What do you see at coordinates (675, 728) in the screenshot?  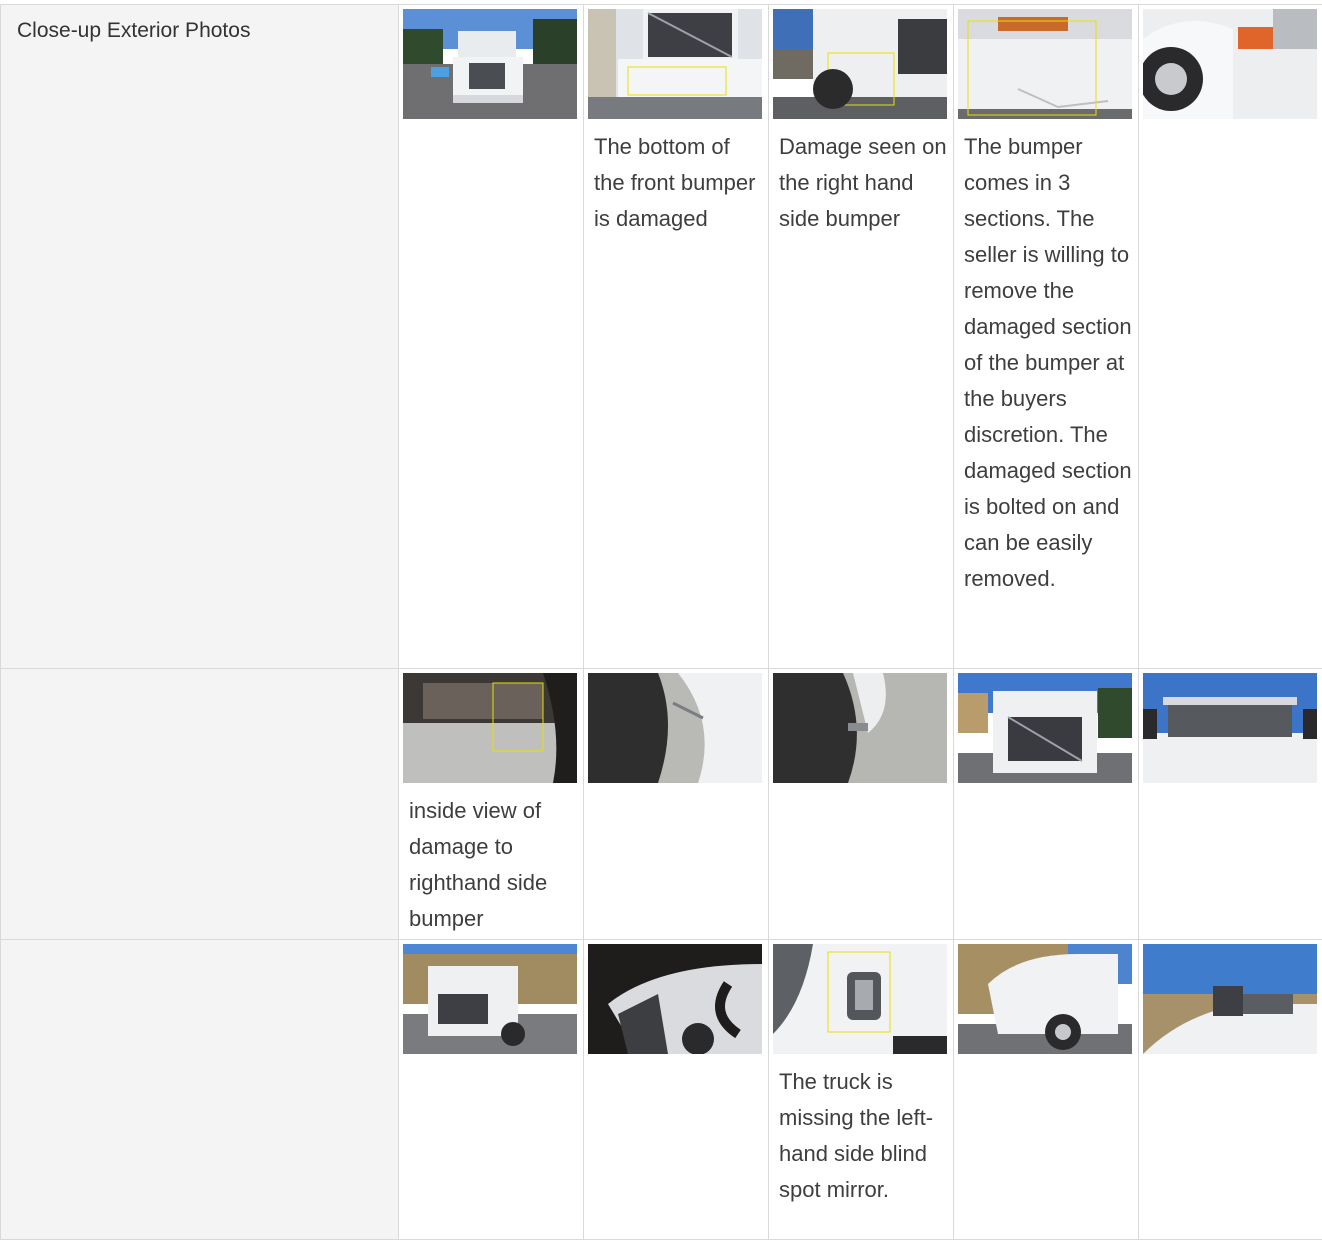 I see `wheel-fender-closeup-photo` at bounding box center [675, 728].